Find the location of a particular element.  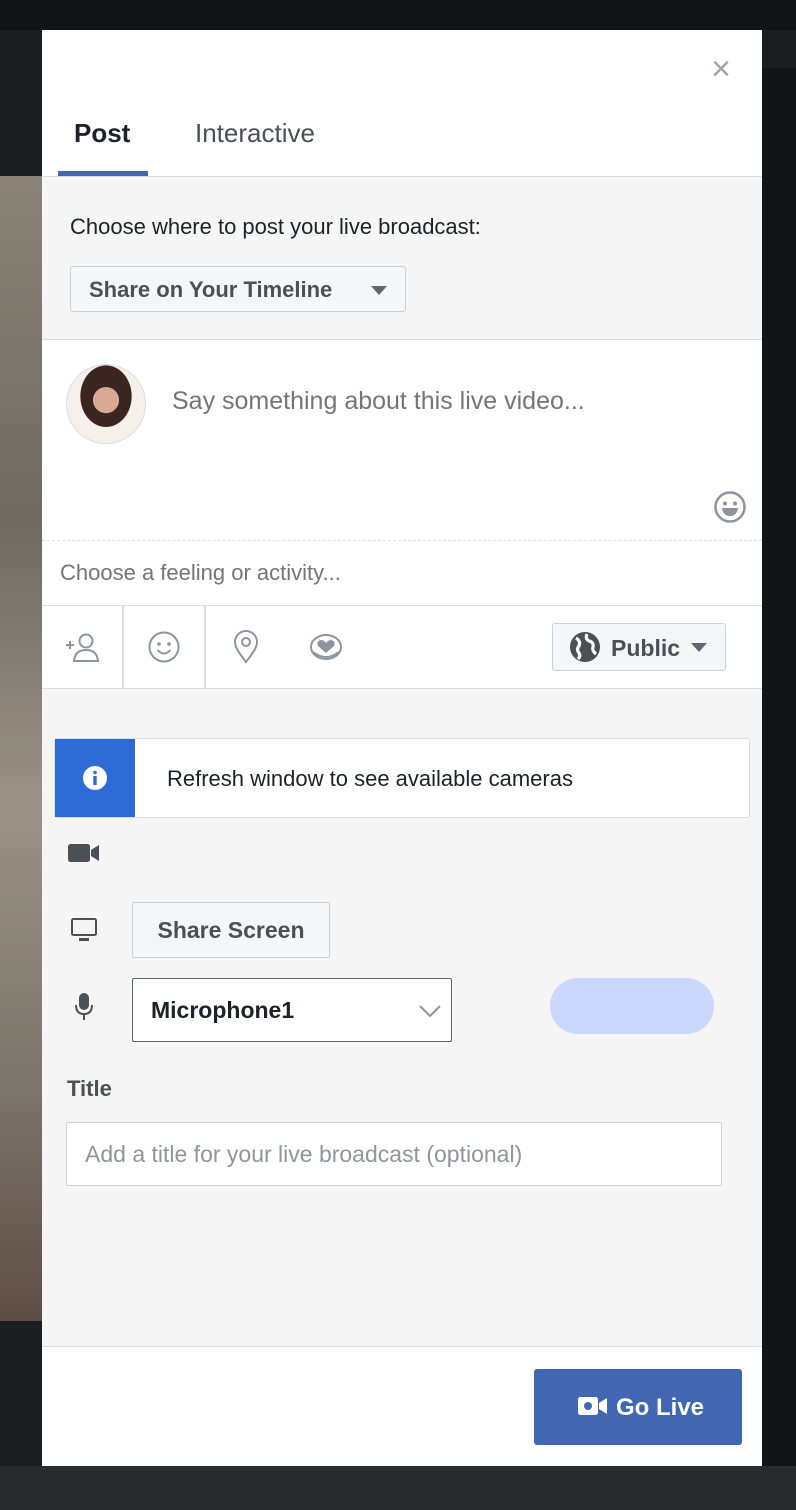

background-top is located at coordinates (398, 15).